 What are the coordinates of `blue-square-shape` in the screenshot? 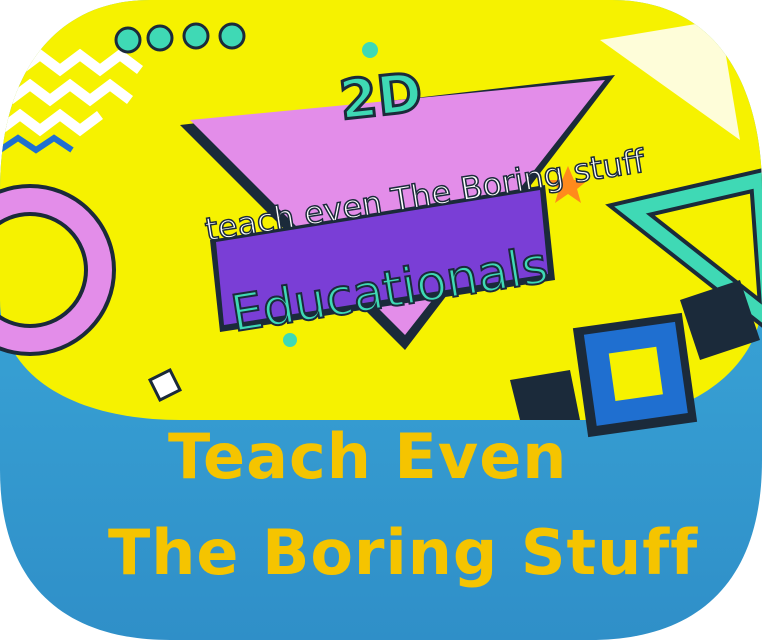 It's located at (635, 375).